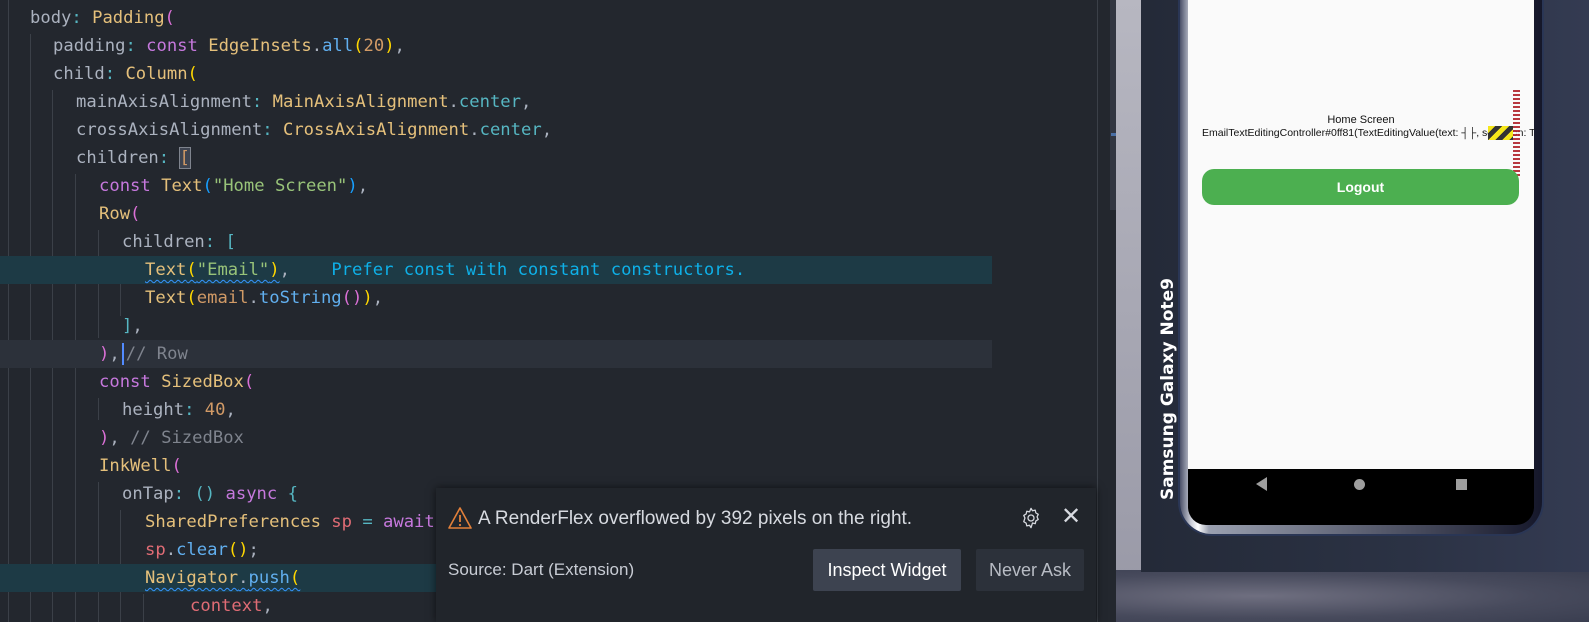 Image resolution: width=1589 pixels, height=622 pixels. I want to click on back-icon, so click(1261, 484).